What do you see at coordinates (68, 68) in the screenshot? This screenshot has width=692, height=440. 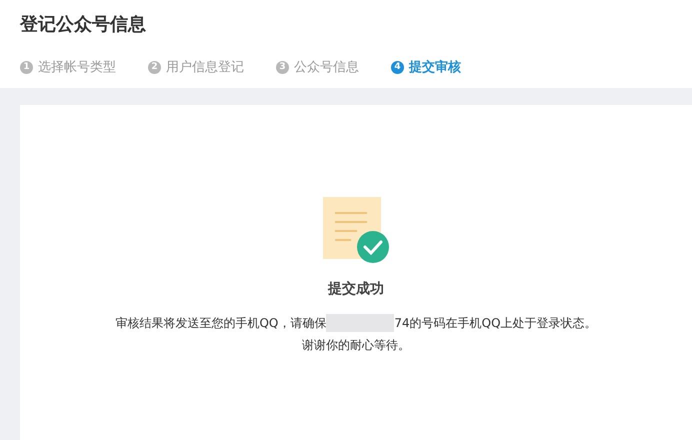 I see `step-tab: 1 选择帐号类型` at bounding box center [68, 68].